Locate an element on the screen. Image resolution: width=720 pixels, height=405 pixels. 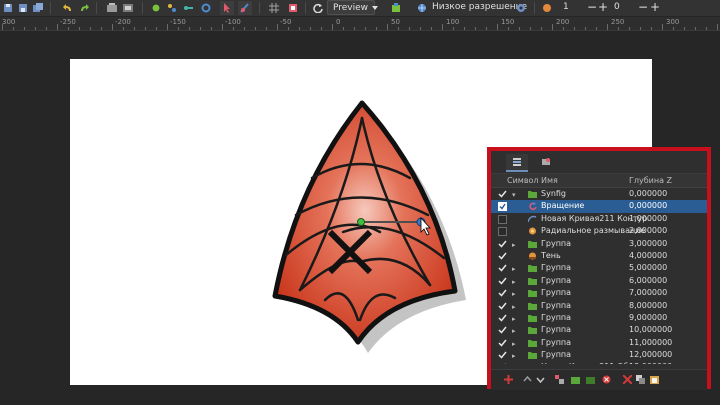
layers-table-header: Символ Имя Глубина Z is located at coordinates (599, 181).